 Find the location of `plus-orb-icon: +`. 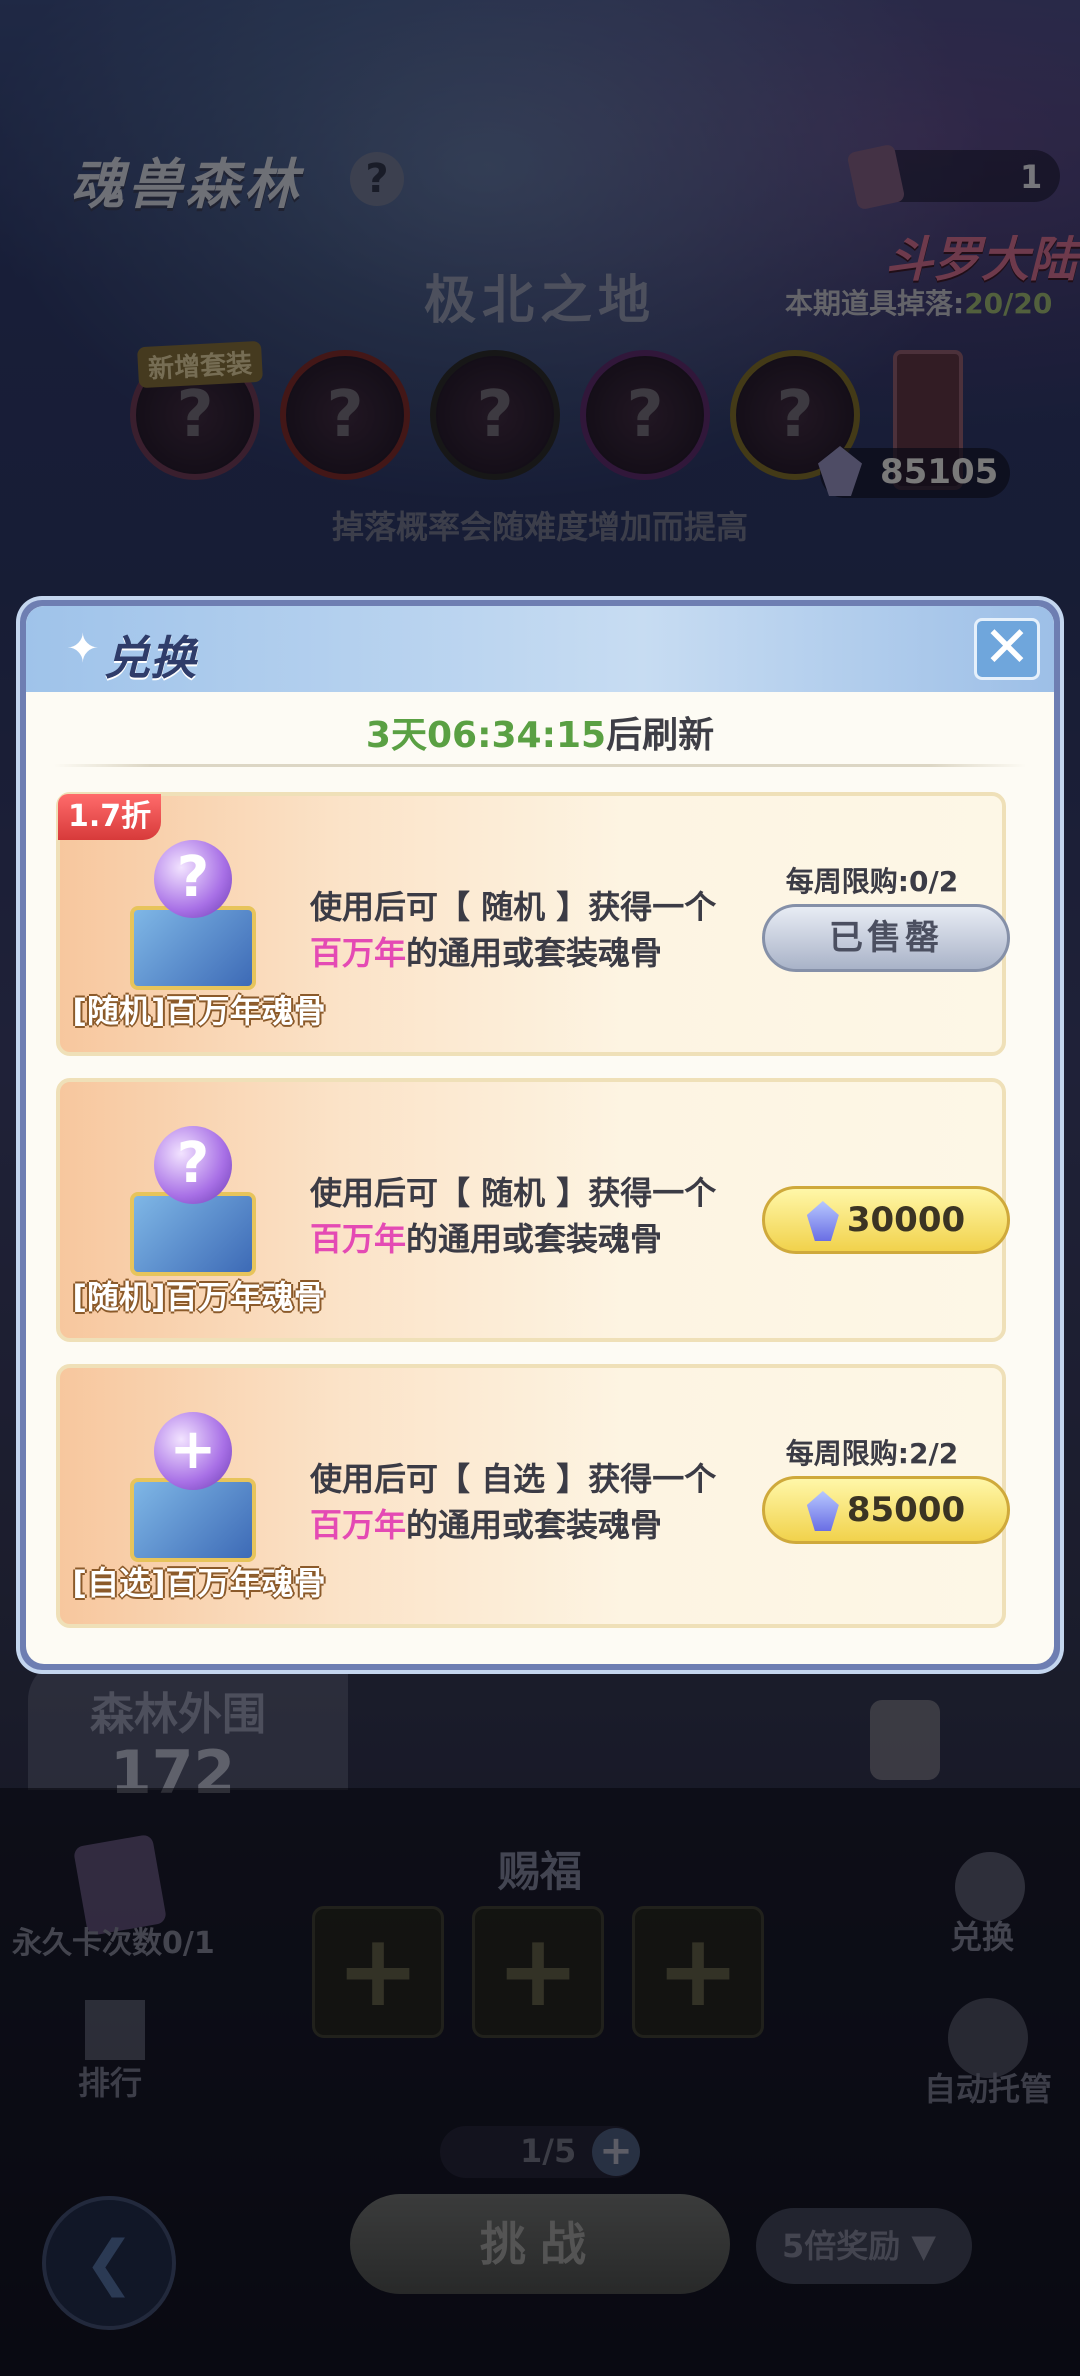

plus-orb-icon: + is located at coordinates (193, 1451).